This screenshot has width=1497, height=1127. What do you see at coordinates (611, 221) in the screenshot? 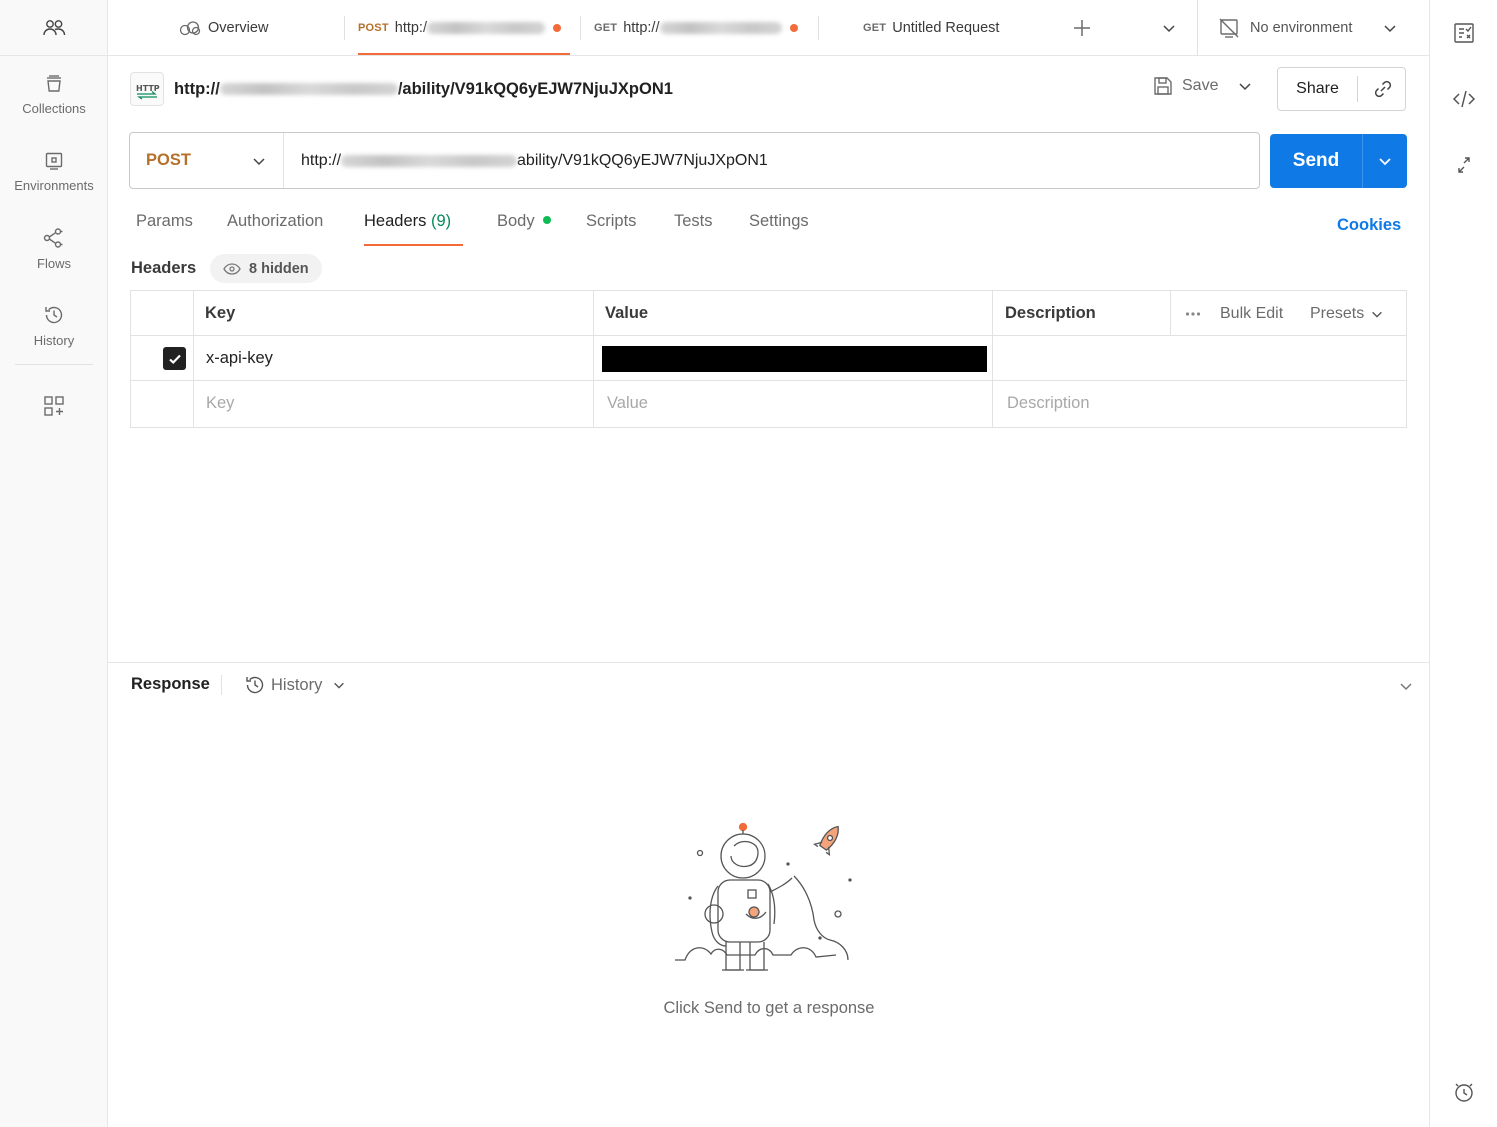
I see `tab-scripts: Scripts` at bounding box center [611, 221].